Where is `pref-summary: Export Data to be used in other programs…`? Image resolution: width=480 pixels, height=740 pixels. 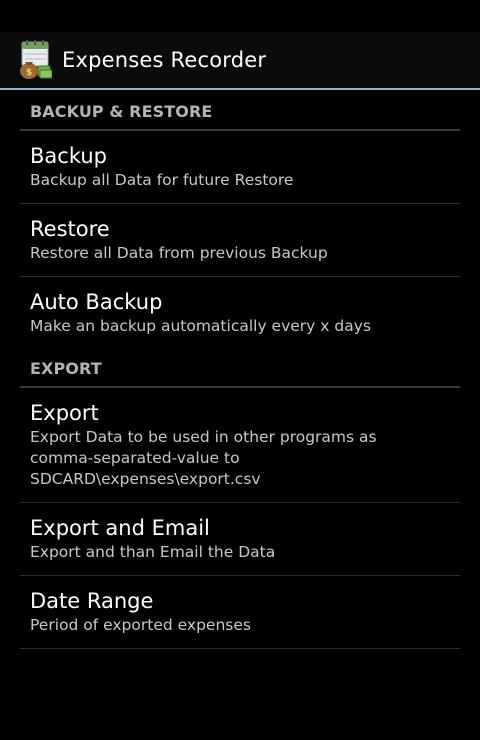 pref-summary: Export Data to be used in other programs… is located at coordinates (203, 458).